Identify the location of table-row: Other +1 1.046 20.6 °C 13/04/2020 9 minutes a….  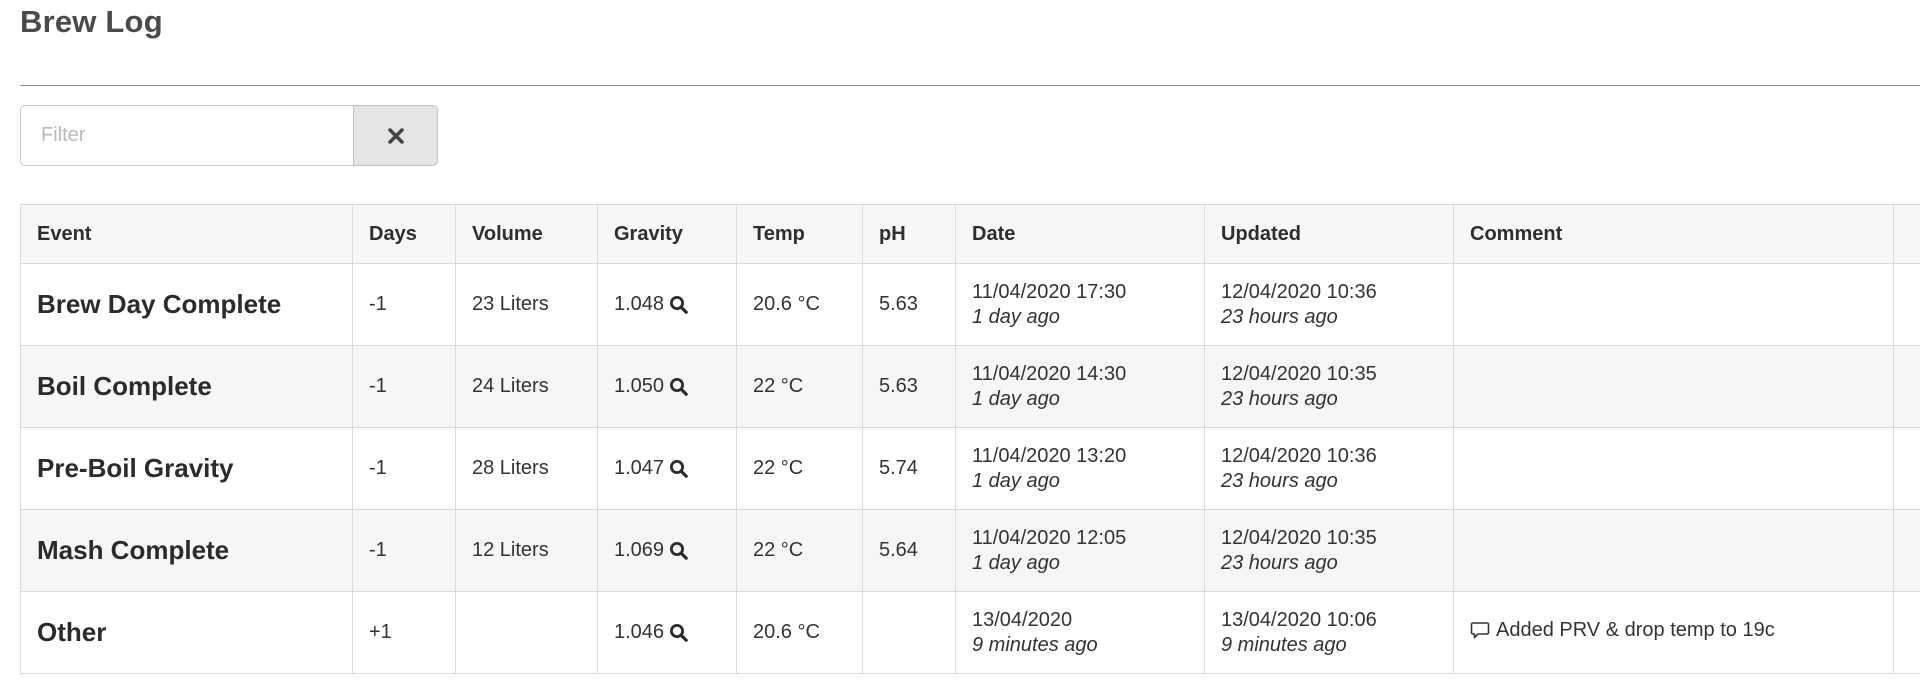
(970, 632).